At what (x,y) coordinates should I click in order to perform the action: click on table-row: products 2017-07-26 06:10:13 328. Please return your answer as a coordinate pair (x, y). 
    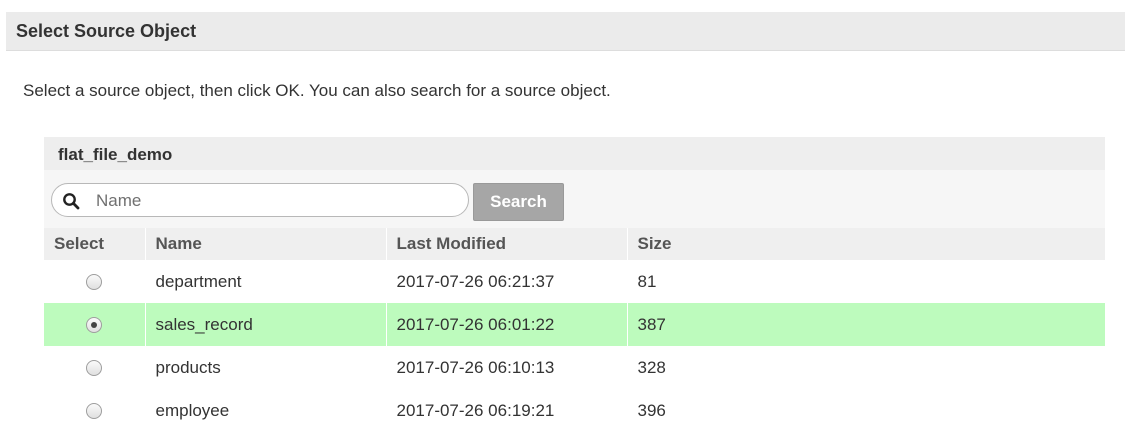
    Looking at the image, I should click on (574, 367).